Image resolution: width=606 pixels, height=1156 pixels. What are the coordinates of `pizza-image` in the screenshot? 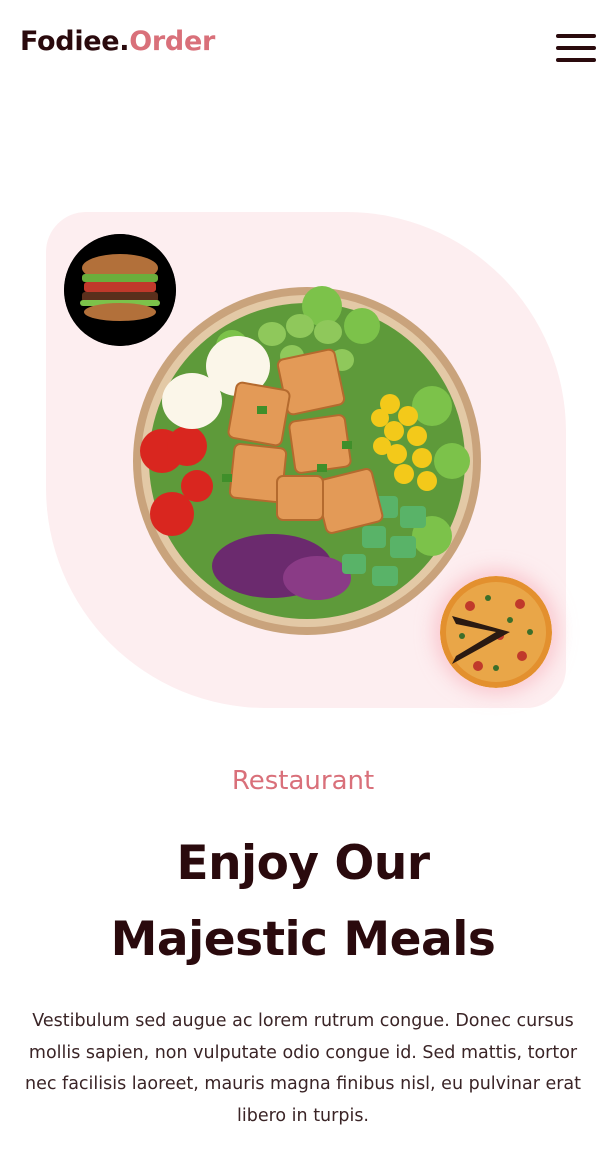 It's located at (496, 632).